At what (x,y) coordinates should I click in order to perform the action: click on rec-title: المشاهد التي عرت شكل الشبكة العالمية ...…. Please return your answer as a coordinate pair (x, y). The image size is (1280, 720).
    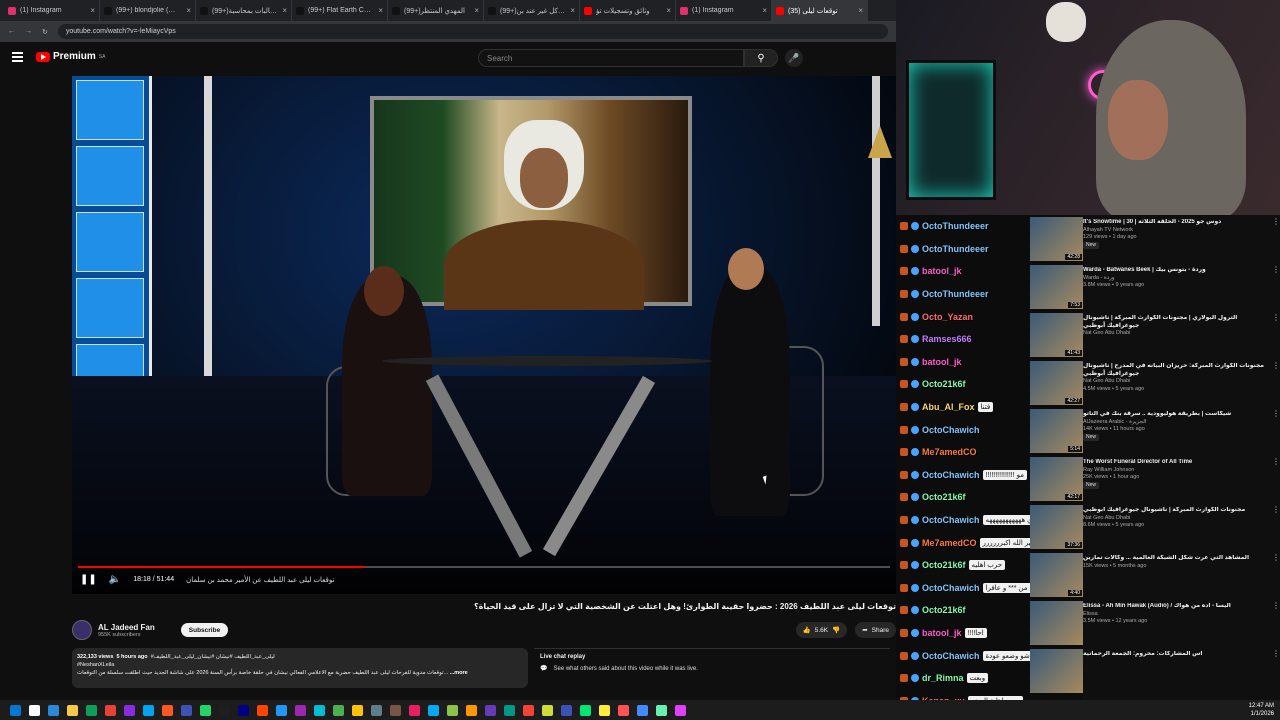
    Looking at the image, I should click on (1175, 559).